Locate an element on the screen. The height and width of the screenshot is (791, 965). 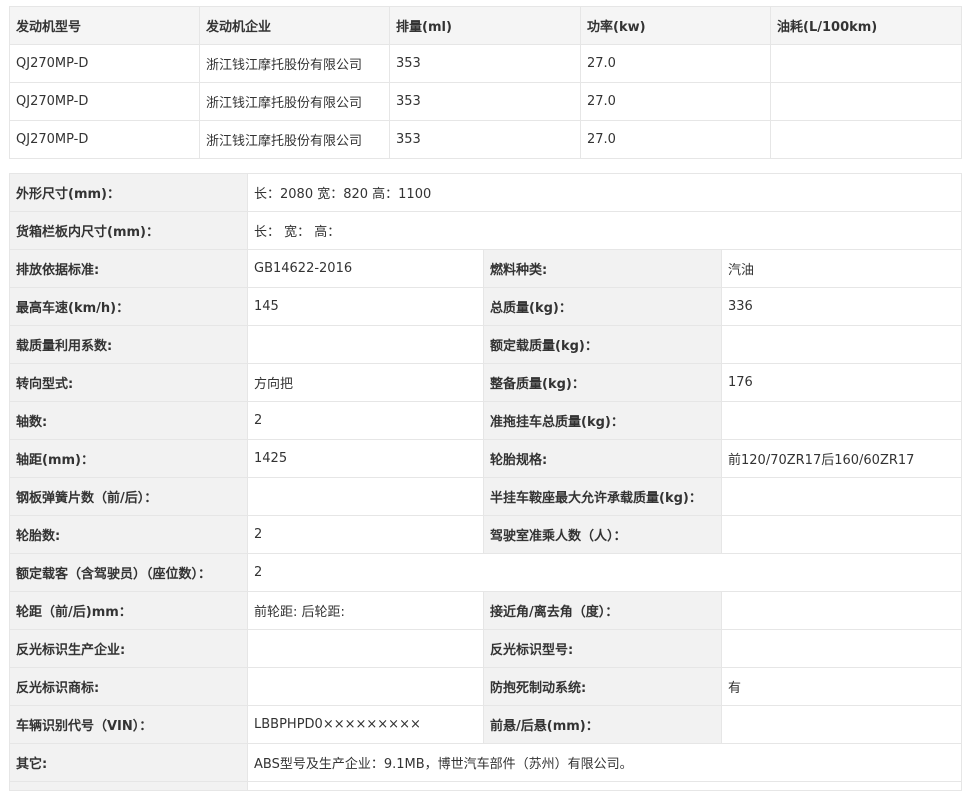
reflector-maker-value is located at coordinates (365, 648).